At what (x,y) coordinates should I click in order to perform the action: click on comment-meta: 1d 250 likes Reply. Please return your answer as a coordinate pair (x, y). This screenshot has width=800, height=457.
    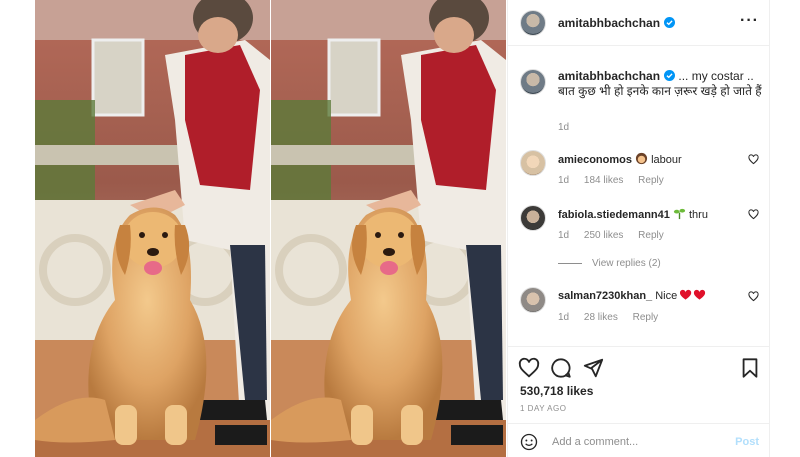
    Looking at the image, I should click on (617, 235).